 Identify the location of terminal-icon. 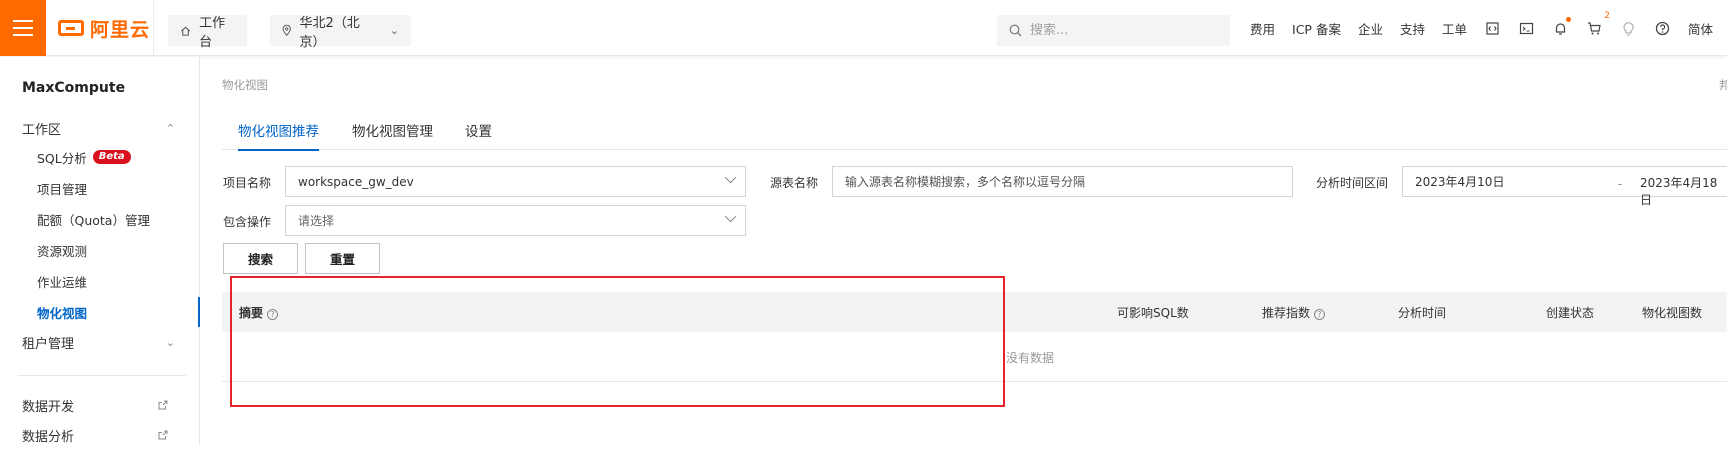
(1526, 28).